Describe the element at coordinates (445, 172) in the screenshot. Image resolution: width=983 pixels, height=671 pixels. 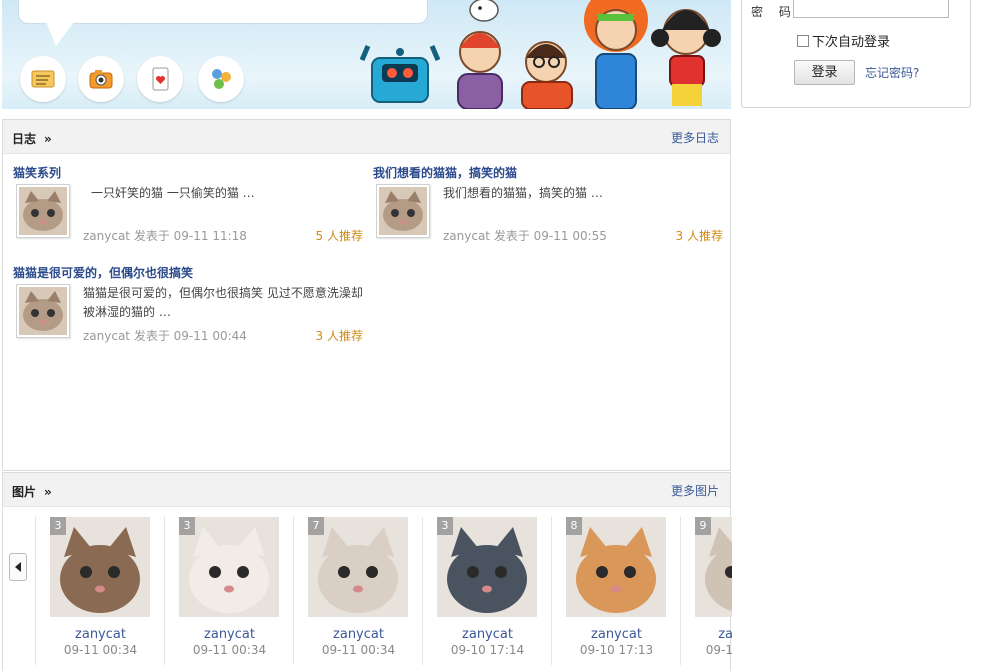
I see `post-title: 我们想看的猫猫，搞笑的猫` at that location.